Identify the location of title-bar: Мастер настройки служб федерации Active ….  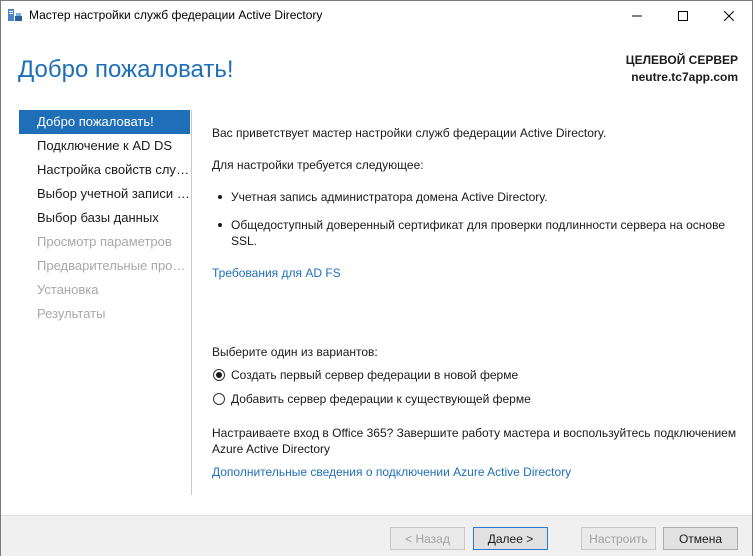
(376, 15).